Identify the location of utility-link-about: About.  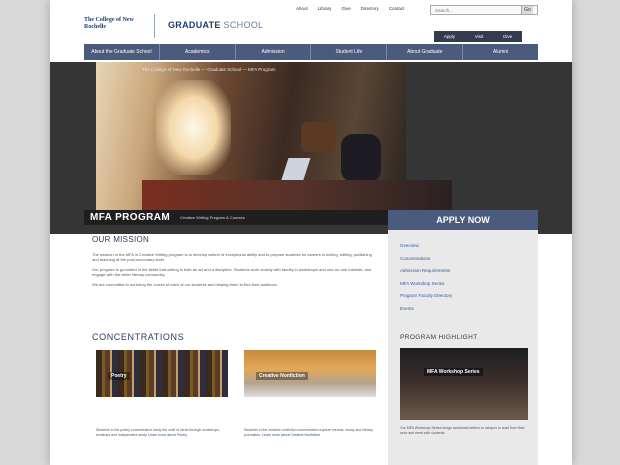
(302, 8).